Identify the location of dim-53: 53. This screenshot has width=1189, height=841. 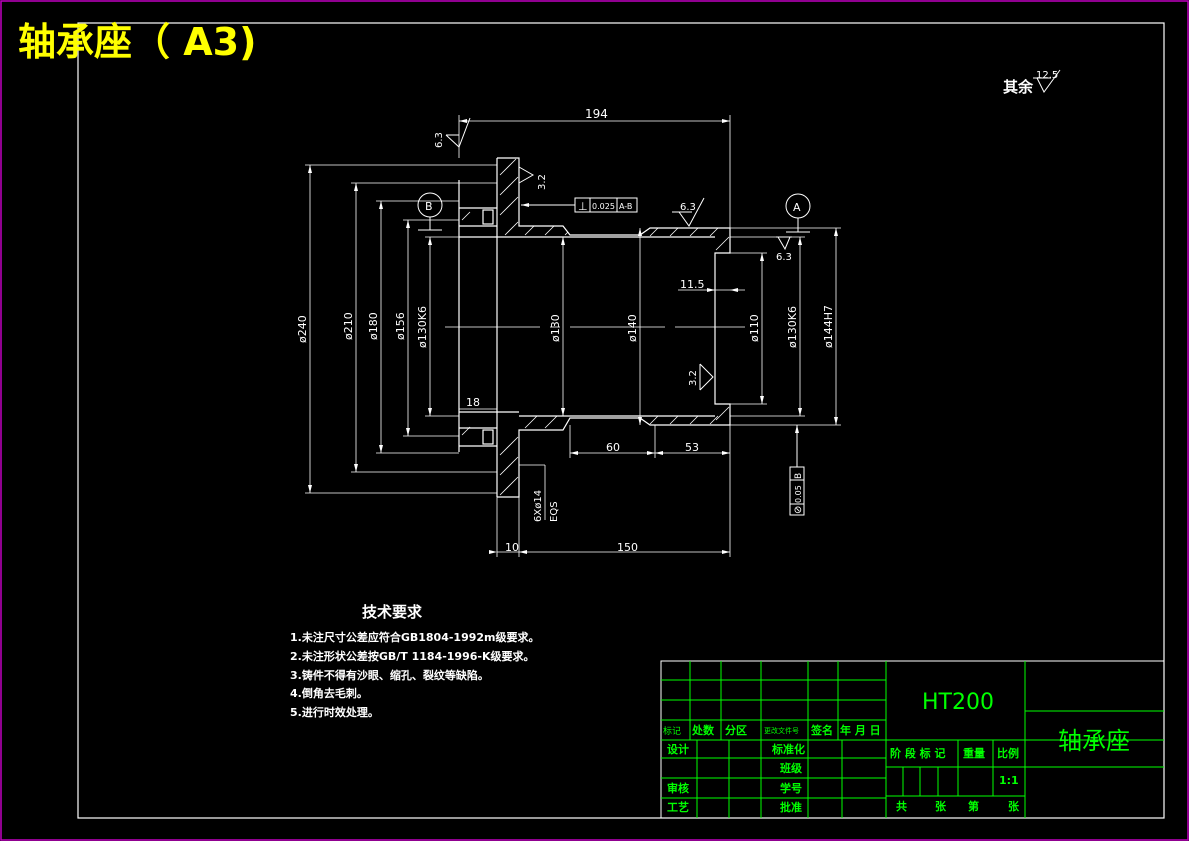
(692, 447).